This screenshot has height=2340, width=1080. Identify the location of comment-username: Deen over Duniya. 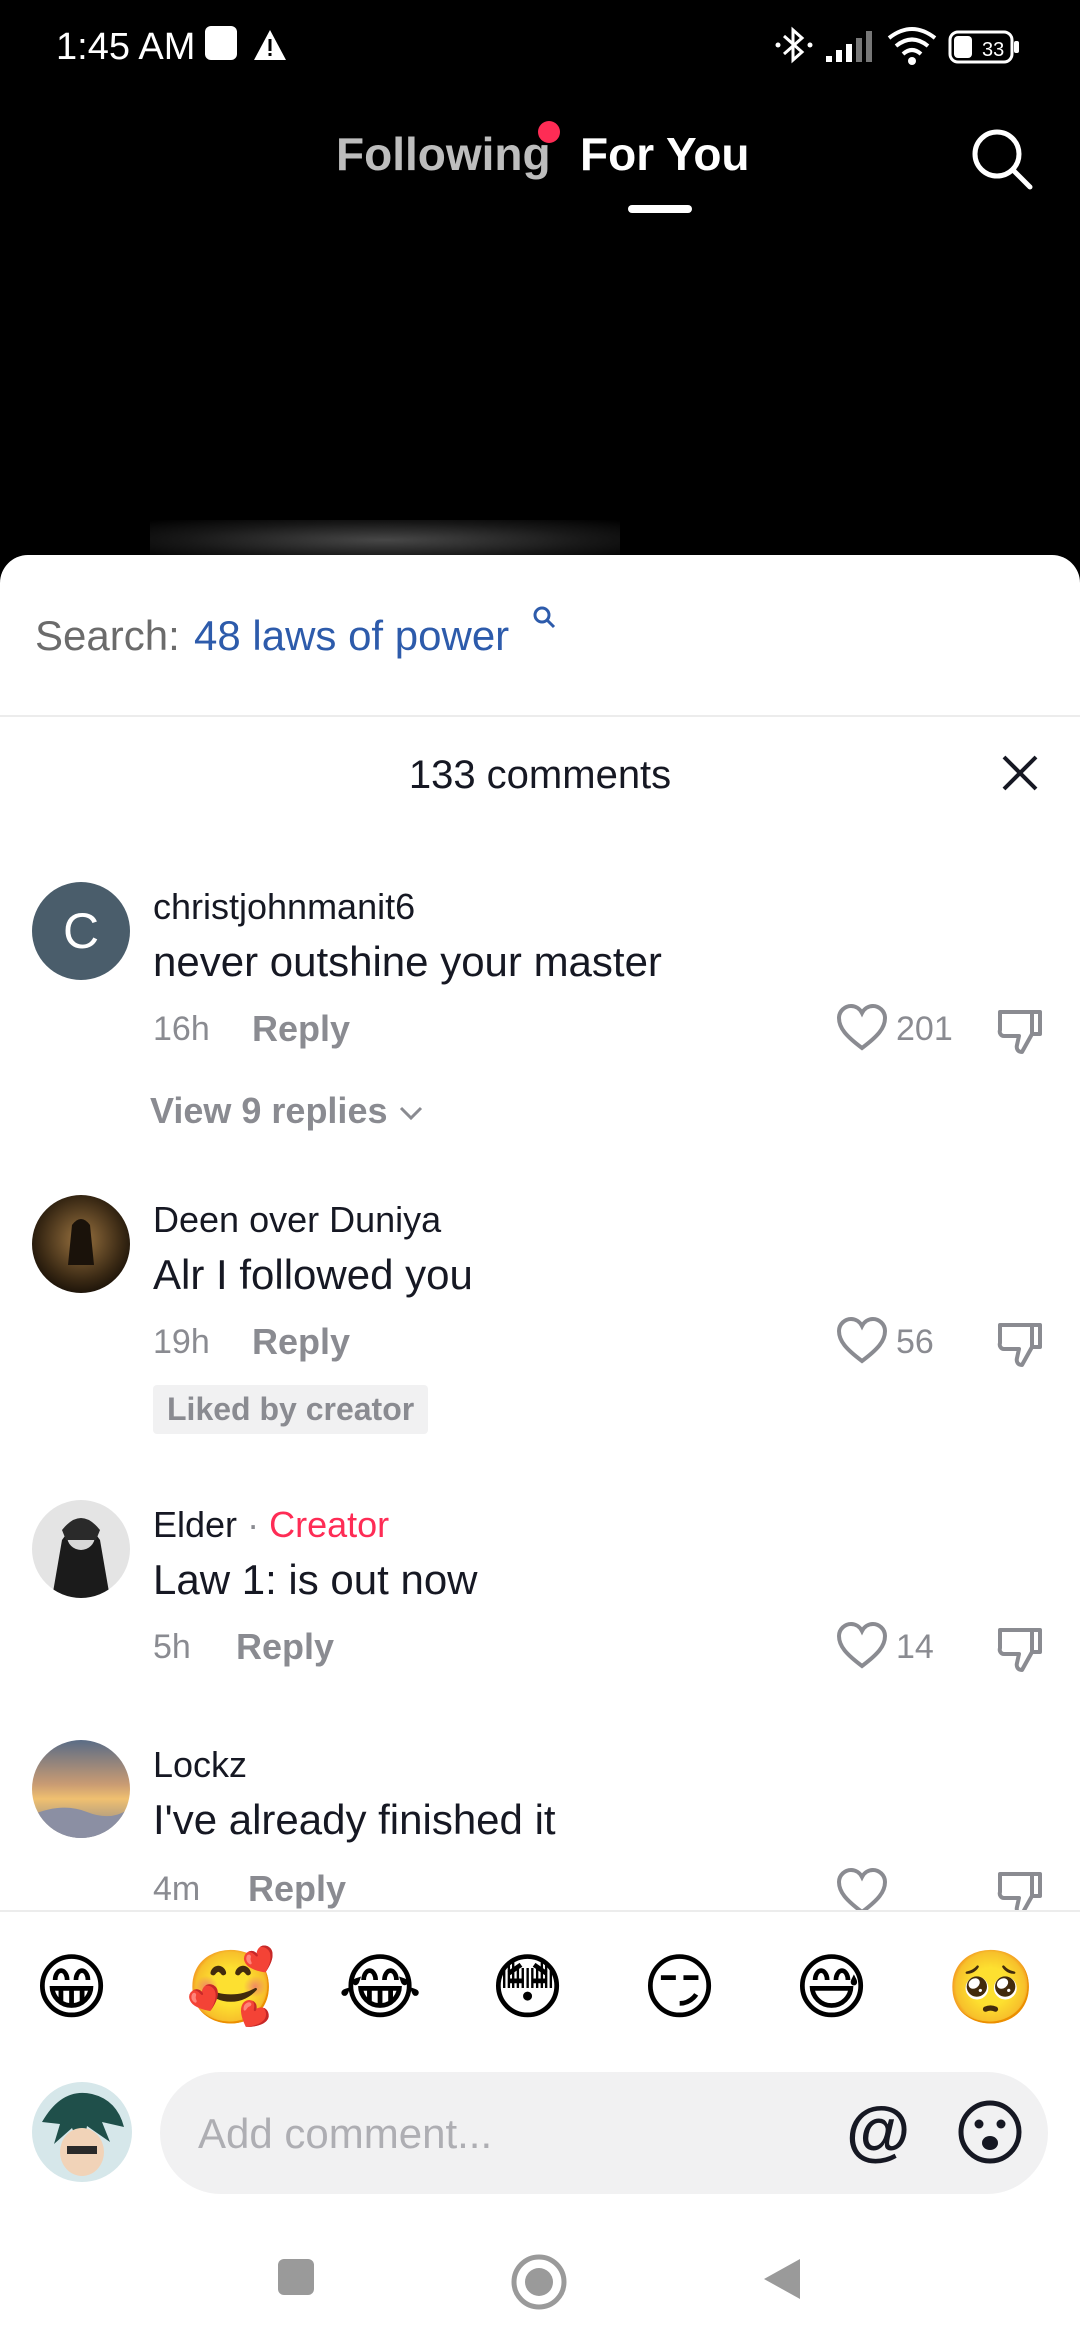
(297, 1220).